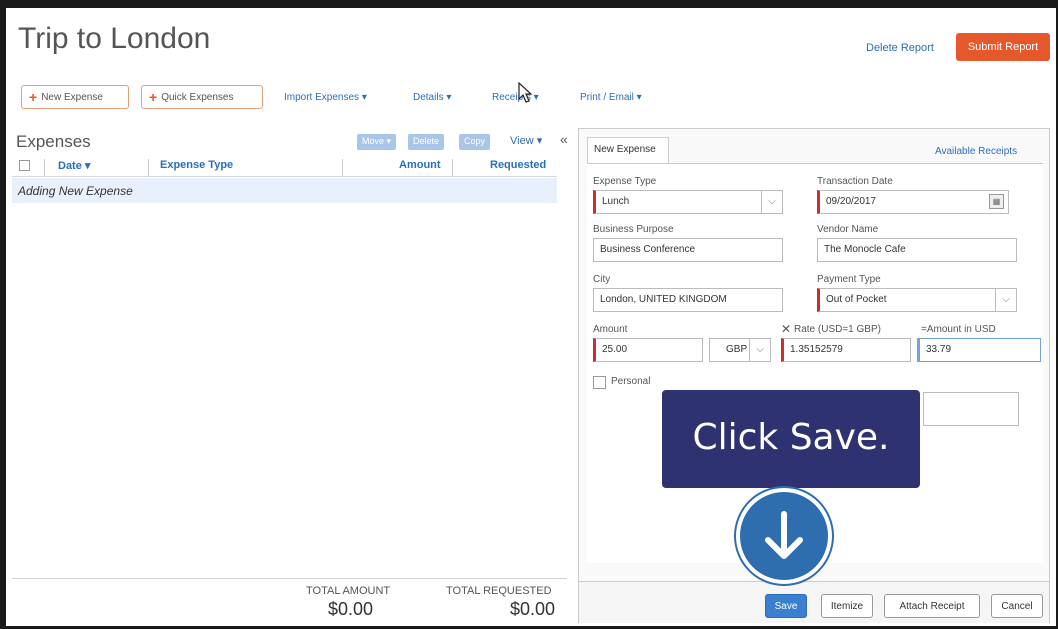  What do you see at coordinates (289, 599) in the screenshot?
I see `totals-bar: TOTAL AMOUNT $0.00 TOTAL REQUESTED $0.00` at bounding box center [289, 599].